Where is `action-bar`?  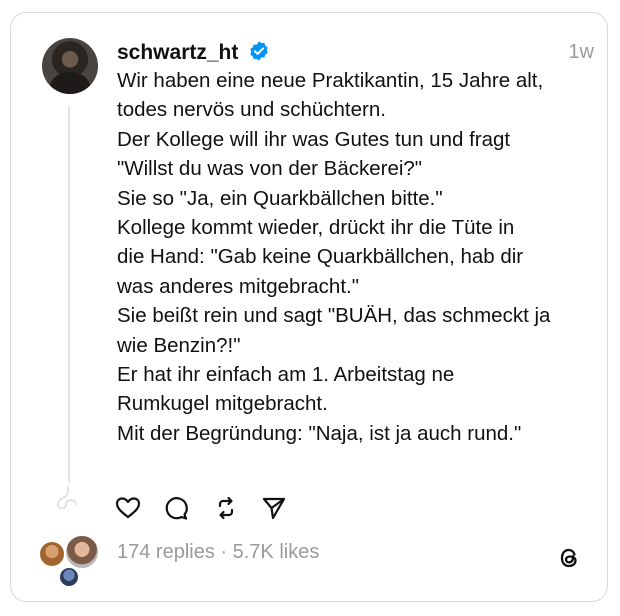 action-bar is located at coordinates (204, 508).